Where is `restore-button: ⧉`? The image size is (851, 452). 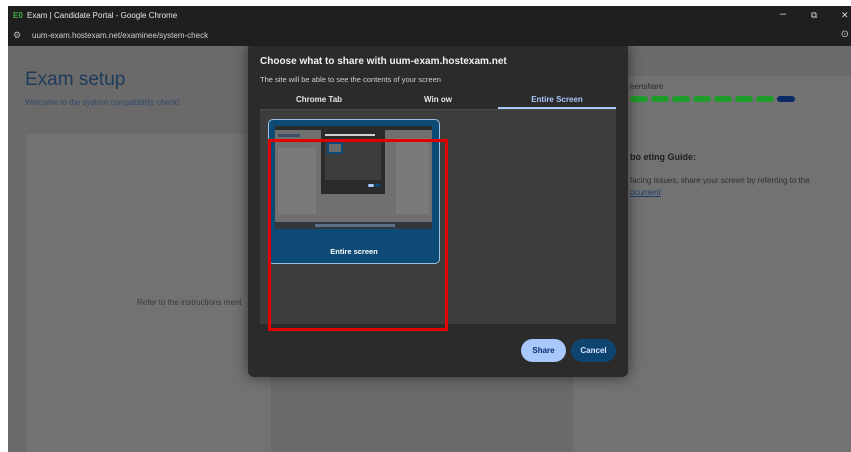 restore-button: ⧉ is located at coordinates (814, 15).